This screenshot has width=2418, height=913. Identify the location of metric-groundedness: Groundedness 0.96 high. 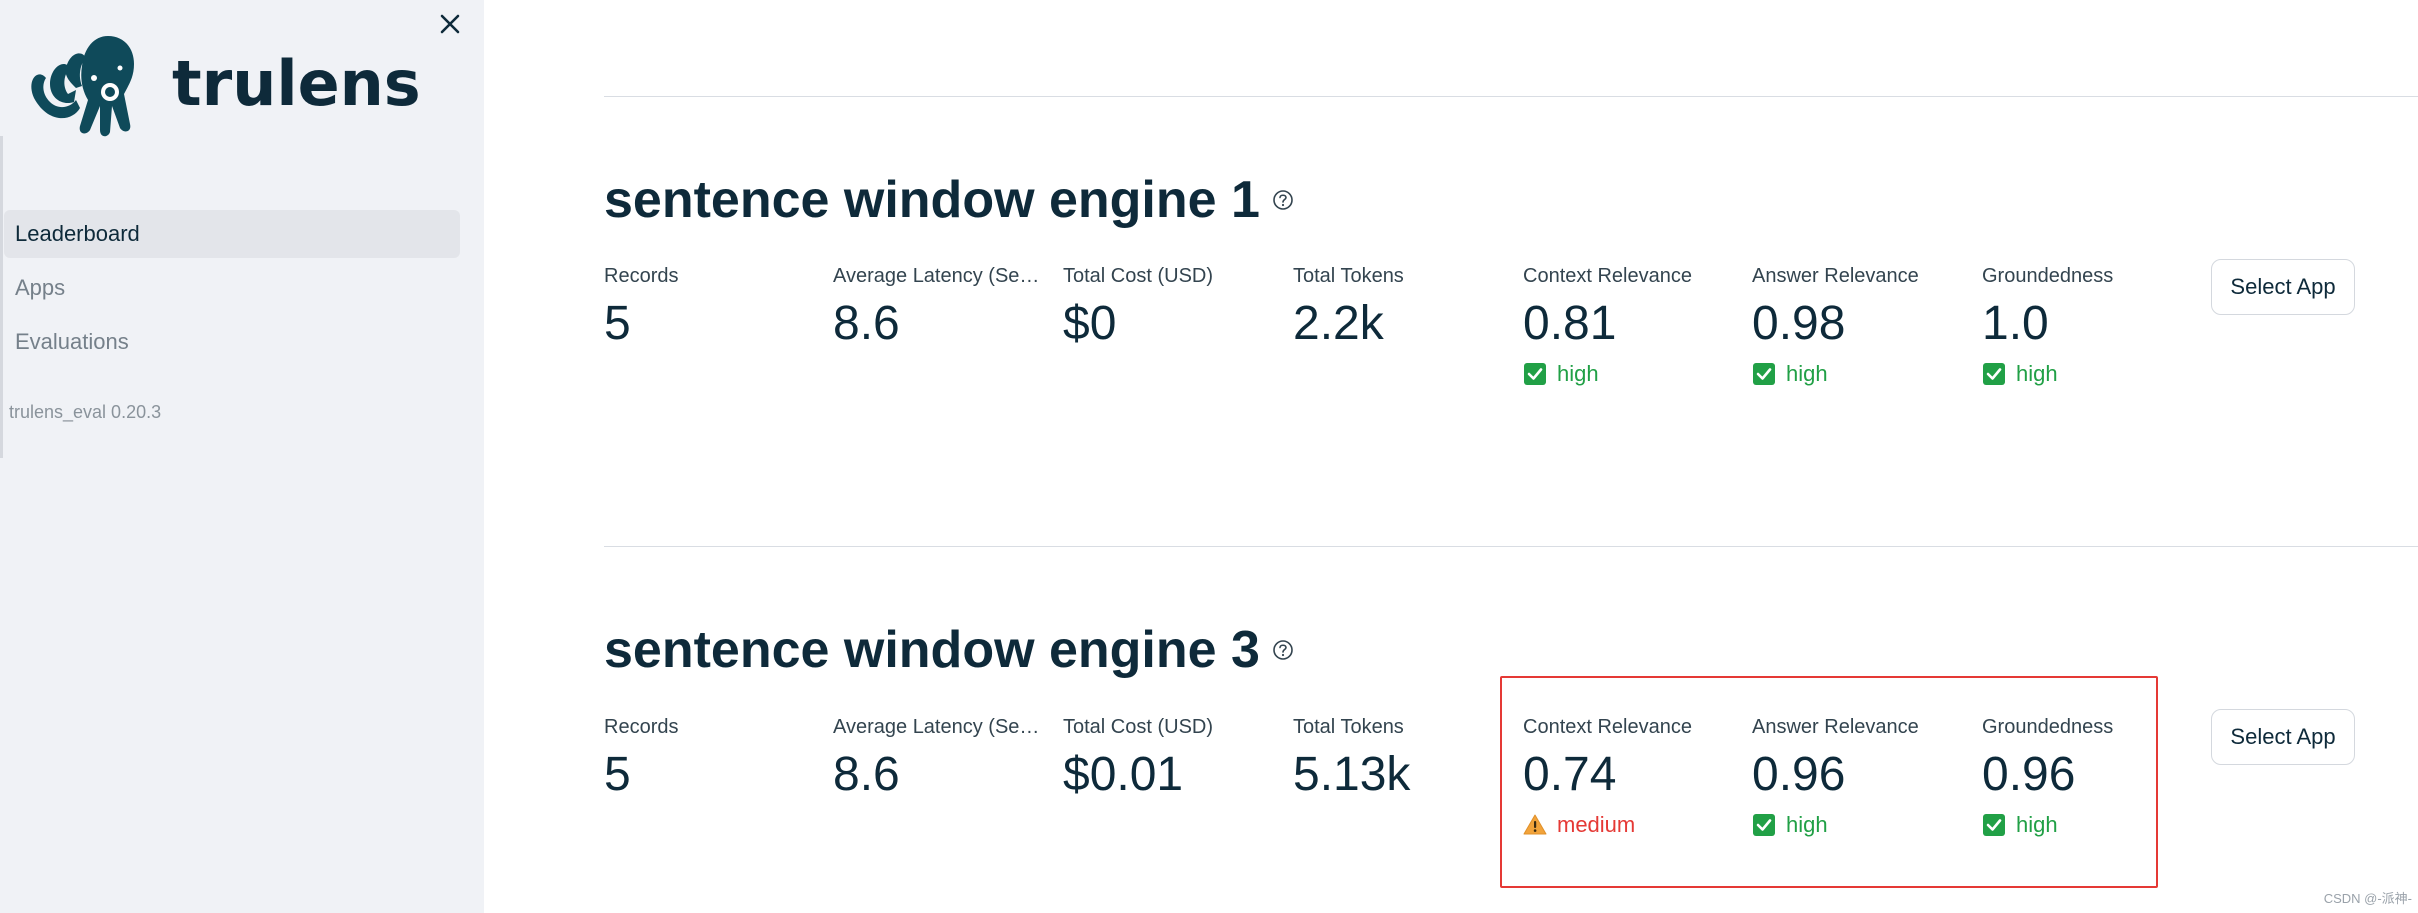
(2087, 777).